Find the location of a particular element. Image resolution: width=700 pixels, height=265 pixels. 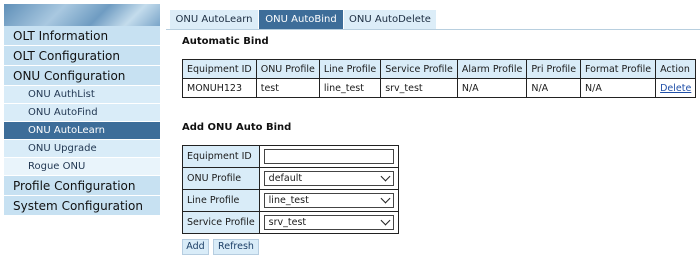

onu-profile-value: default is located at coordinates (285, 178).